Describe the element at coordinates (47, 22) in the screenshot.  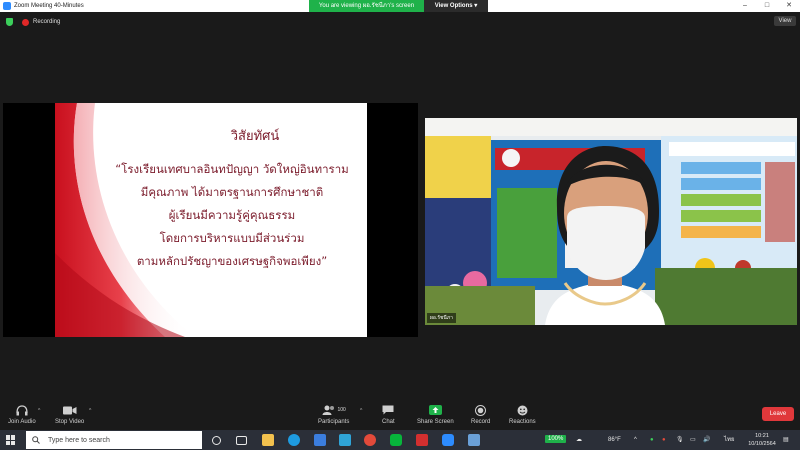
I see `recording-label: Recording` at that location.